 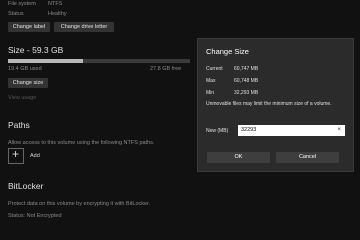 I want to click on status-label: Status, so click(x=16, y=14).